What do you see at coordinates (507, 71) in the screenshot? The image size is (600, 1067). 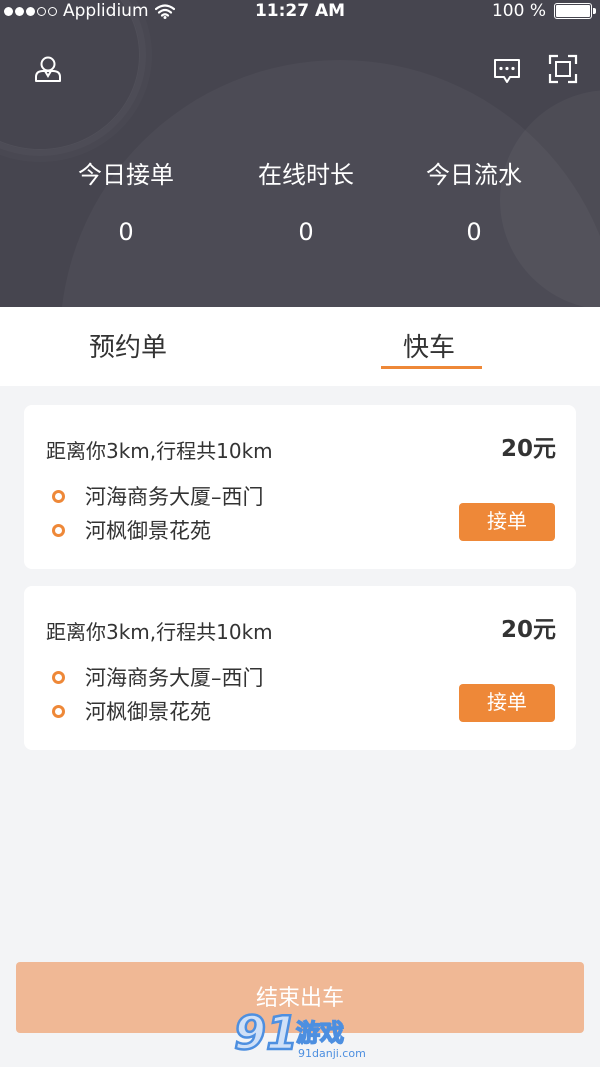 I see `message-icon` at bounding box center [507, 71].